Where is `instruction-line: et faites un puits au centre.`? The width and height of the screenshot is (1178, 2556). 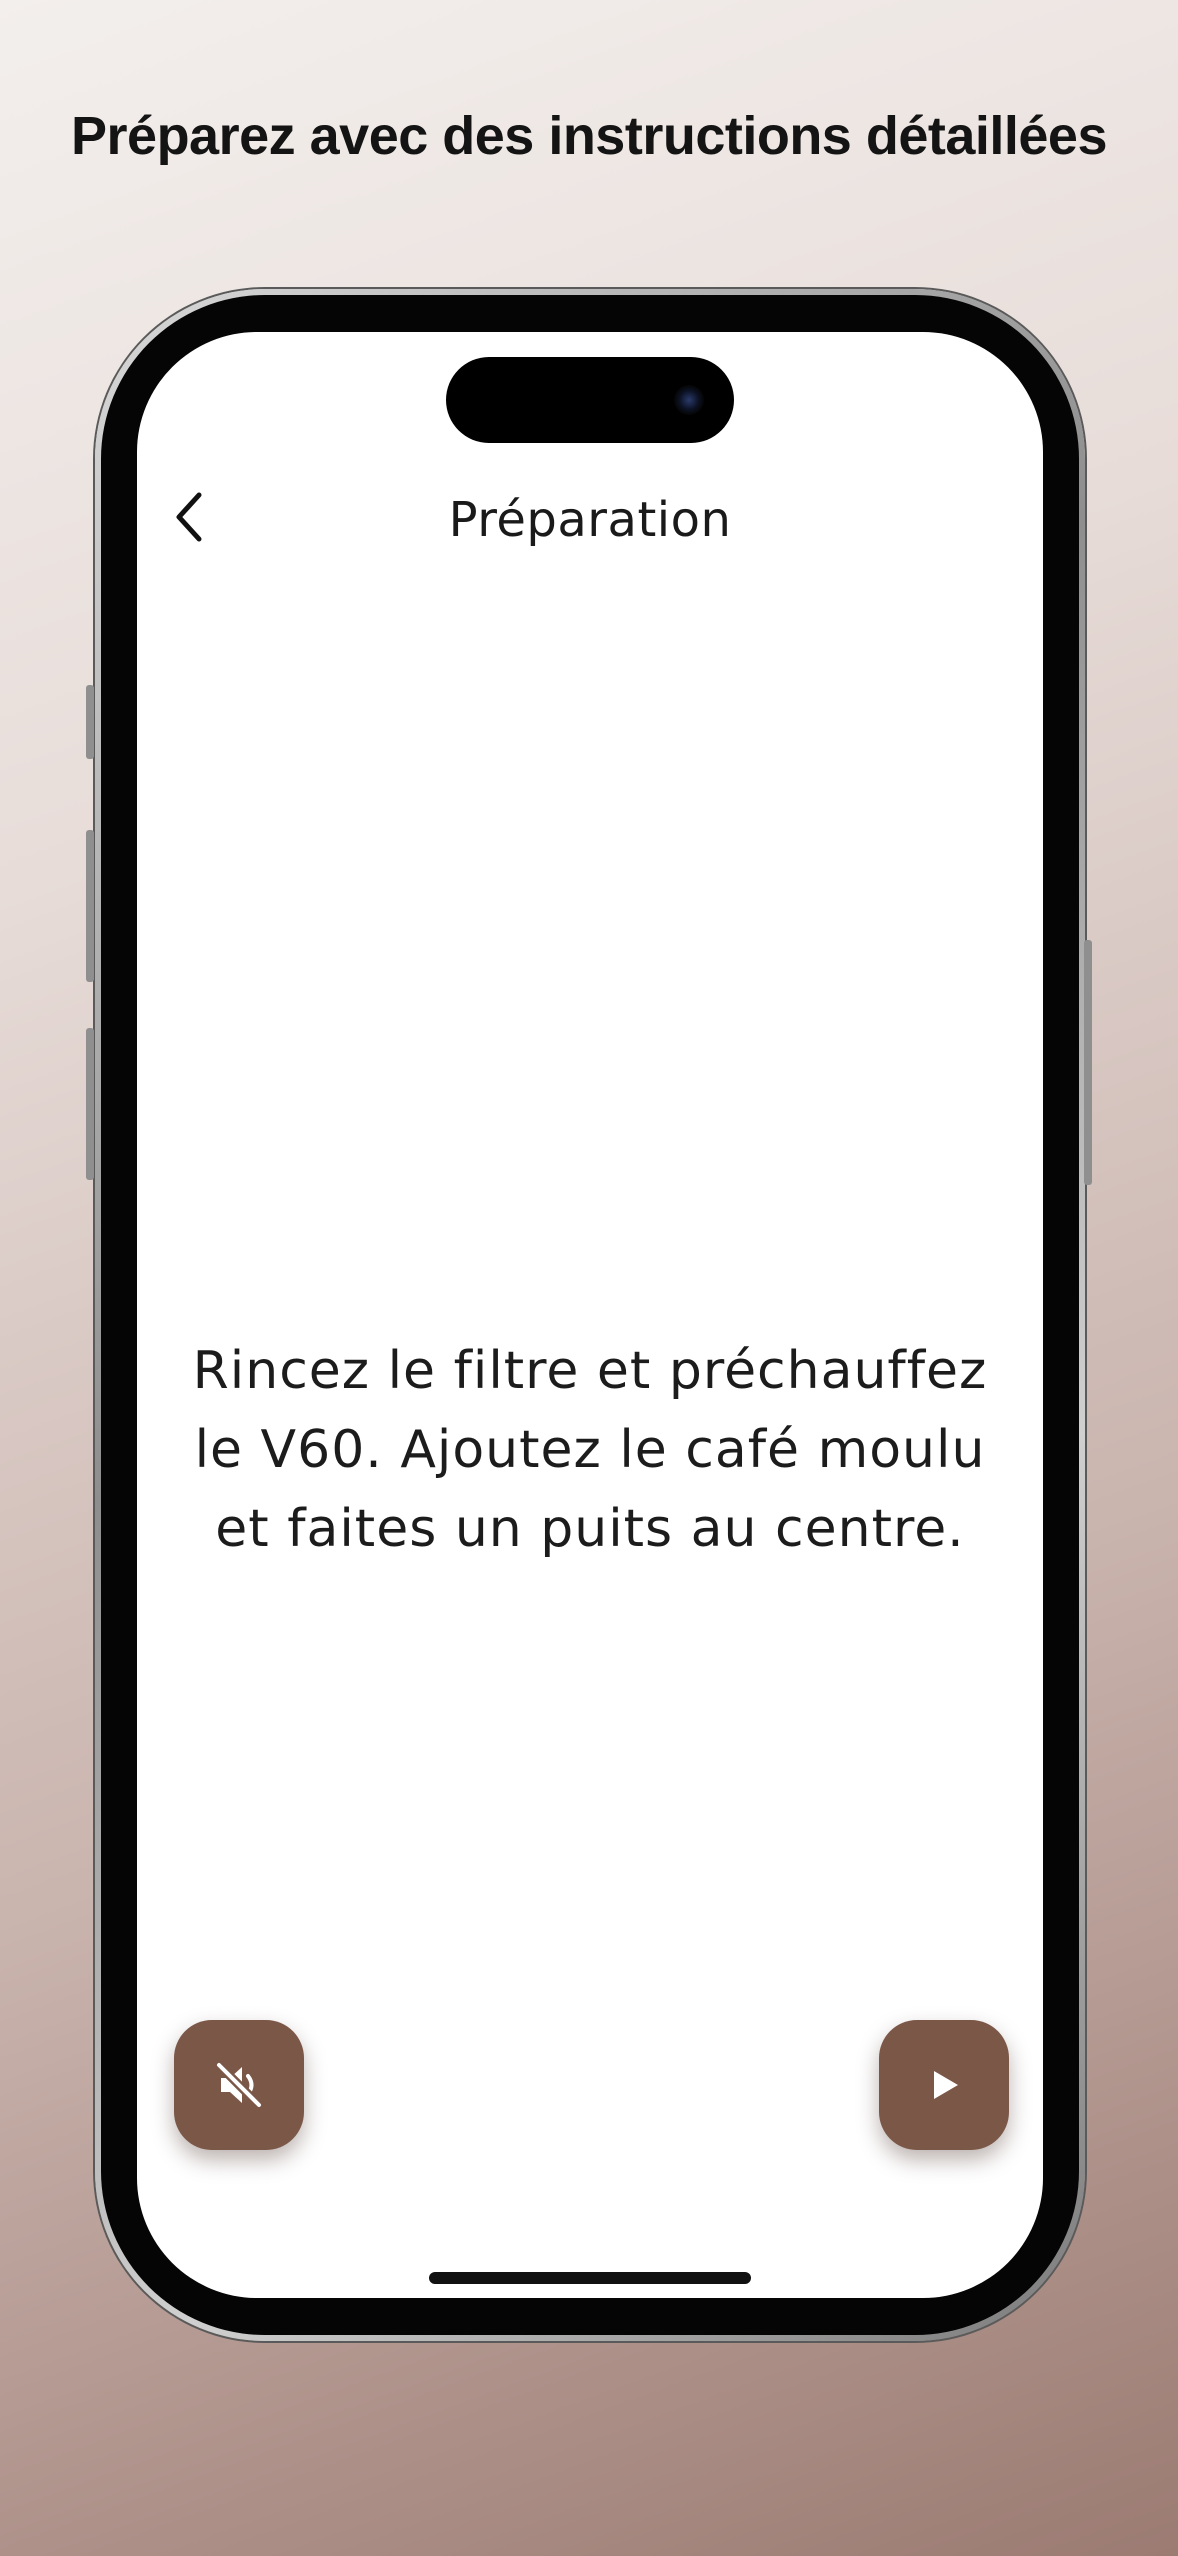
instruction-line: et faites un puits au centre. is located at coordinates (590, 1529).